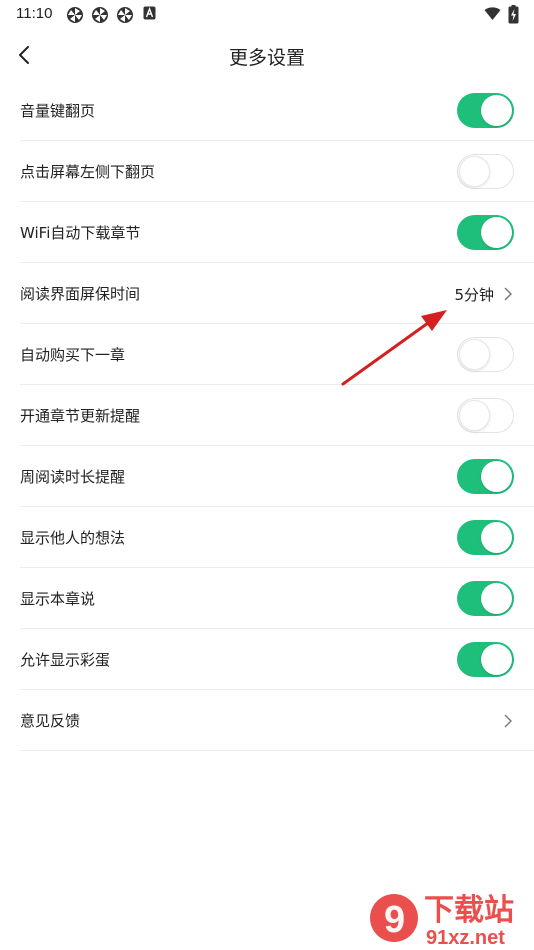  What do you see at coordinates (277, 720) in the screenshot?
I see `settings-row: 意见反馈` at bounding box center [277, 720].